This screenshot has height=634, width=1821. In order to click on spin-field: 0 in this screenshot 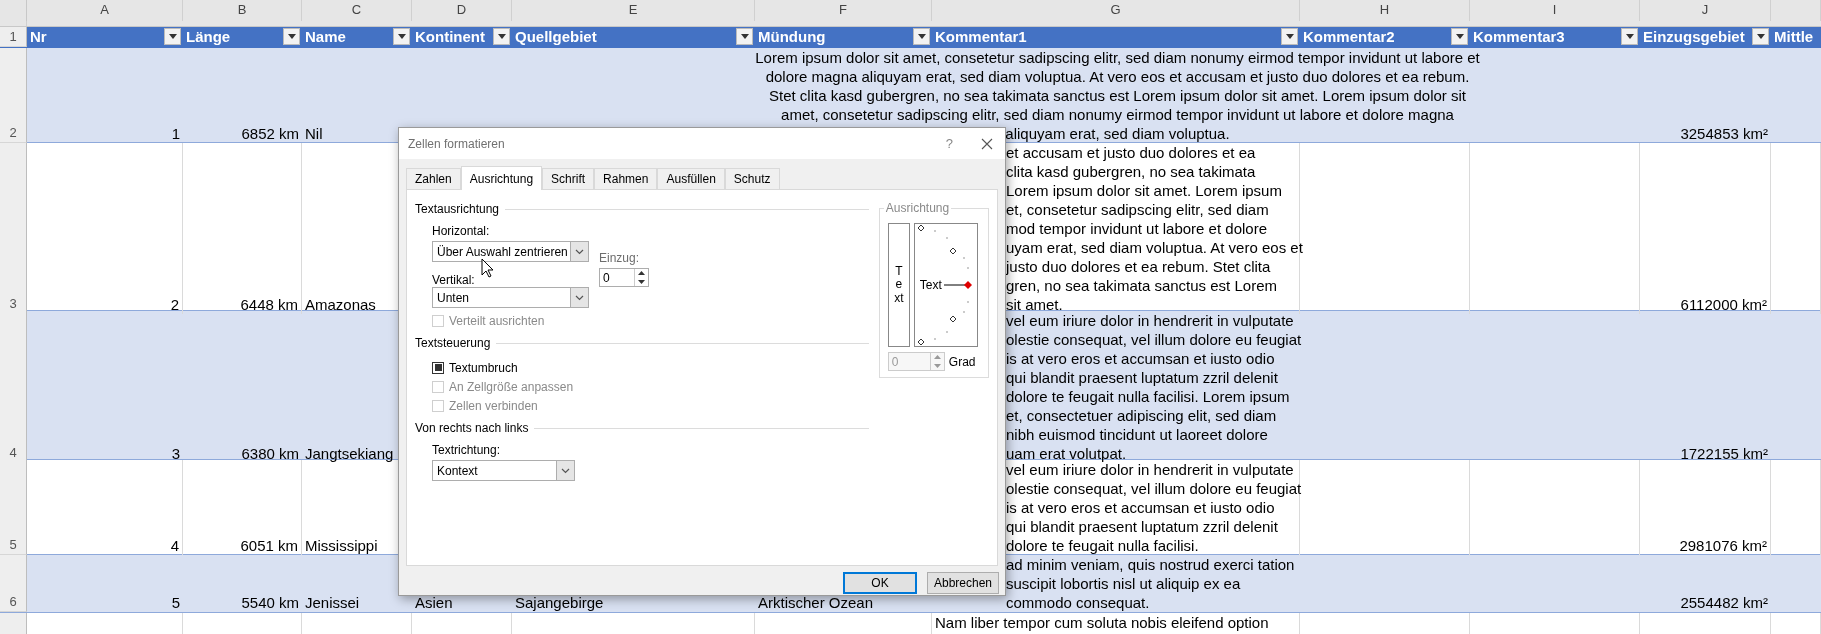, I will do `click(624, 277)`.